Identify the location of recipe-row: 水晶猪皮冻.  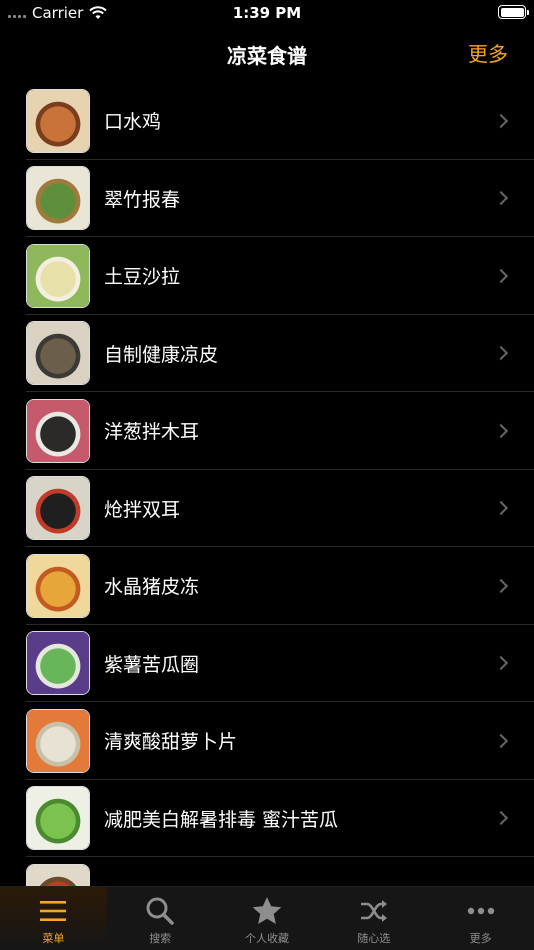
(267, 586).